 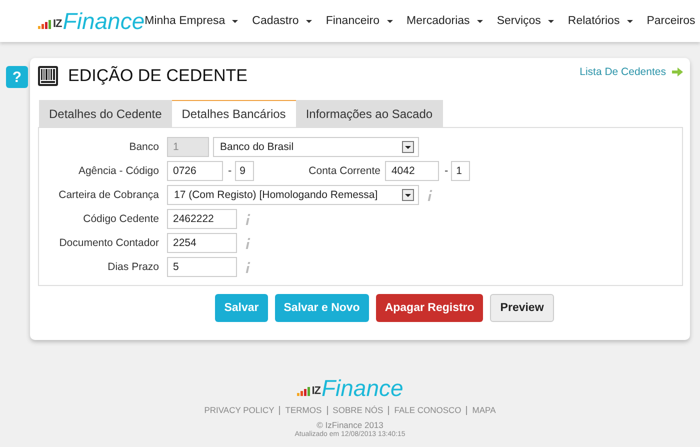 I want to click on input-field: 2254, so click(x=202, y=243).